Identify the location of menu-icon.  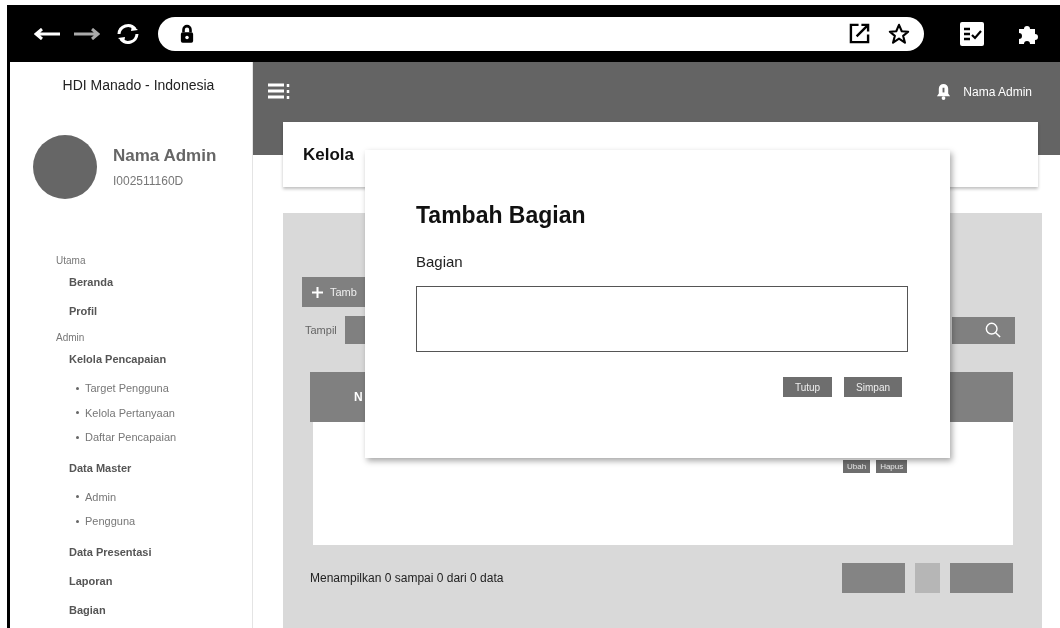
(279, 91).